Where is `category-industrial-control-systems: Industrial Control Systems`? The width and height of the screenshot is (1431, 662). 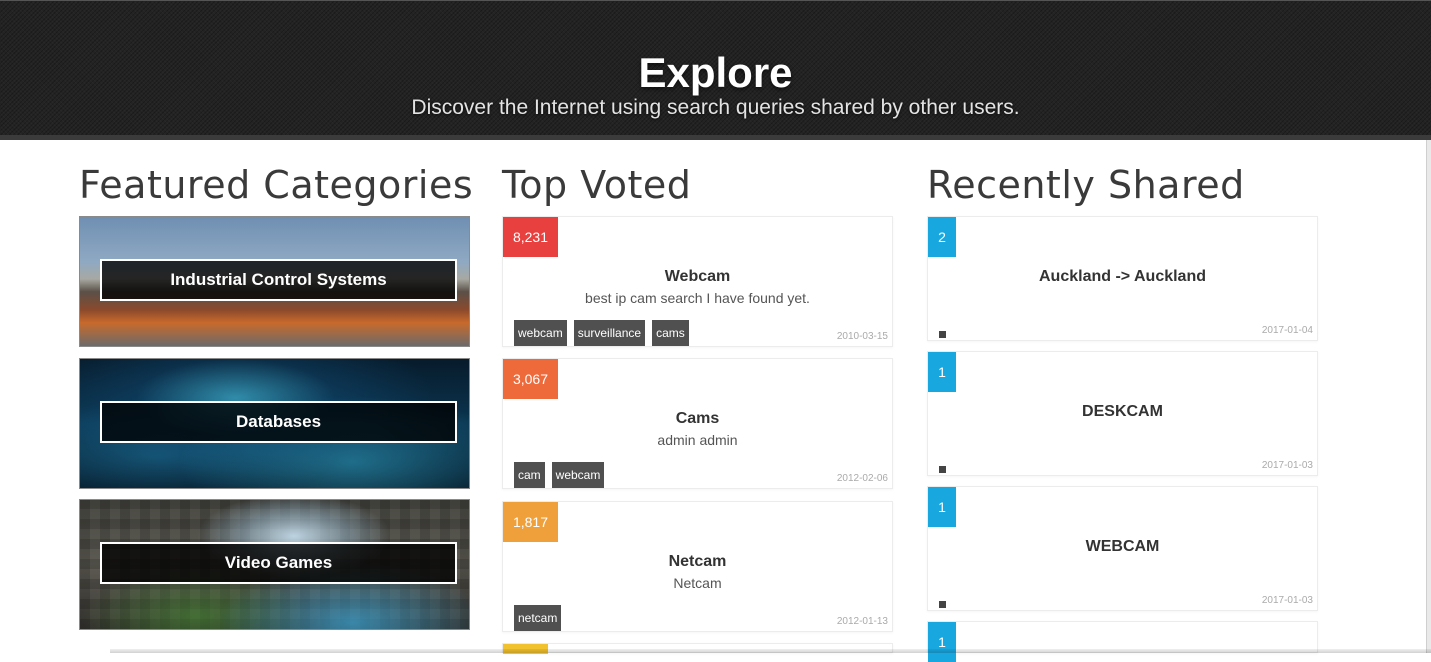 category-industrial-control-systems: Industrial Control Systems is located at coordinates (274, 281).